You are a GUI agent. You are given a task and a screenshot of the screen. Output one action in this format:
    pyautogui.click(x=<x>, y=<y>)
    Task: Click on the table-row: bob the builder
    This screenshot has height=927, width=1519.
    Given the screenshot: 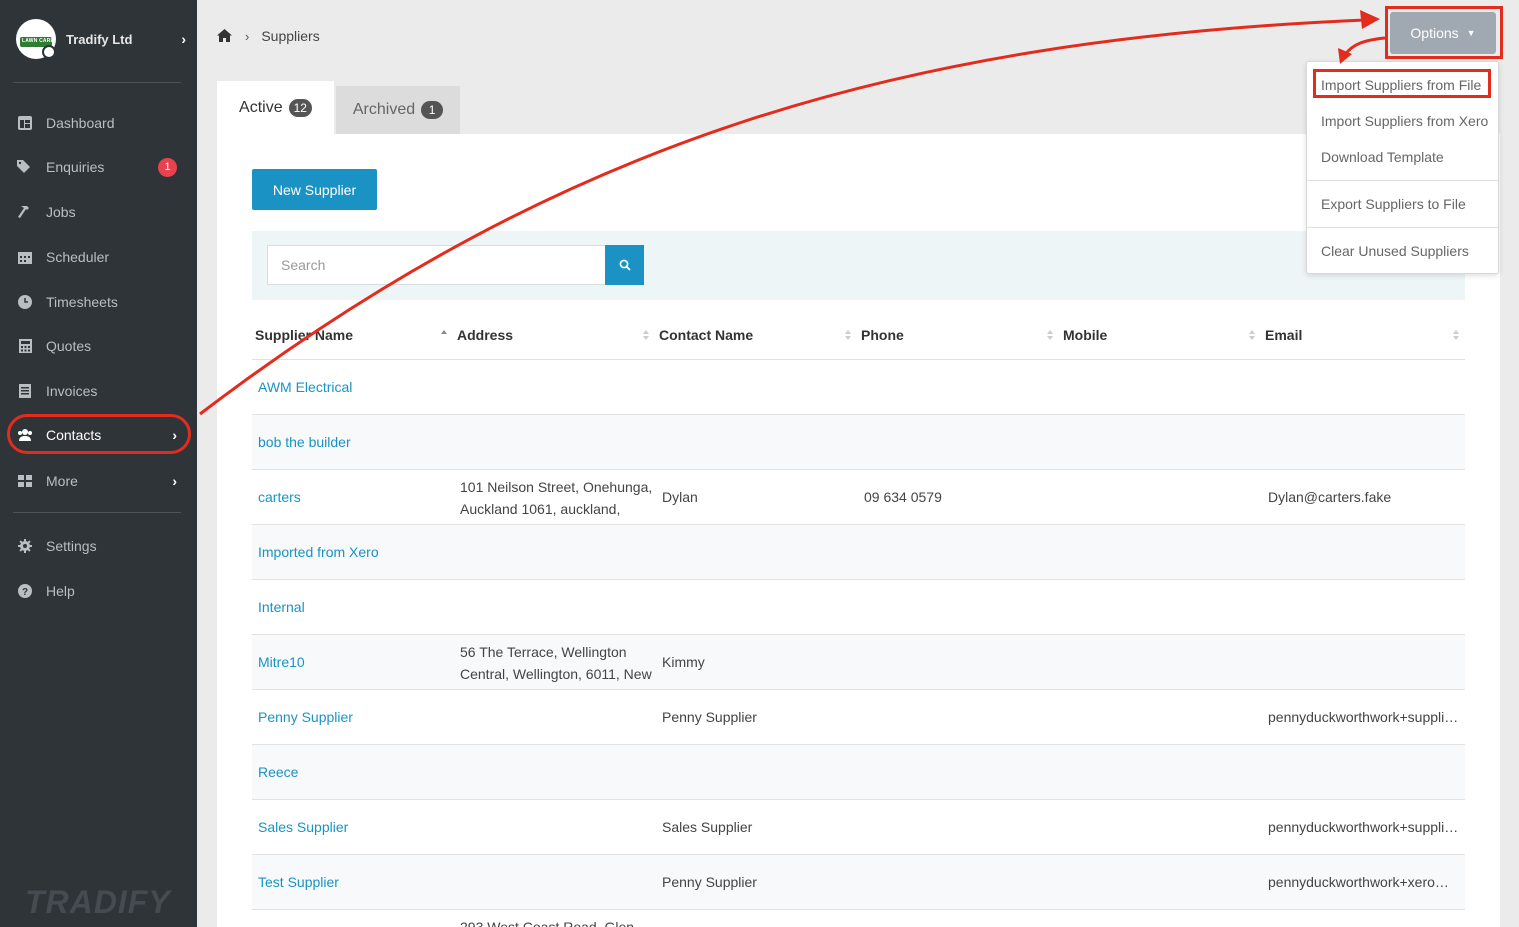 What is the action you would take?
    pyautogui.click(x=858, y=442)
    